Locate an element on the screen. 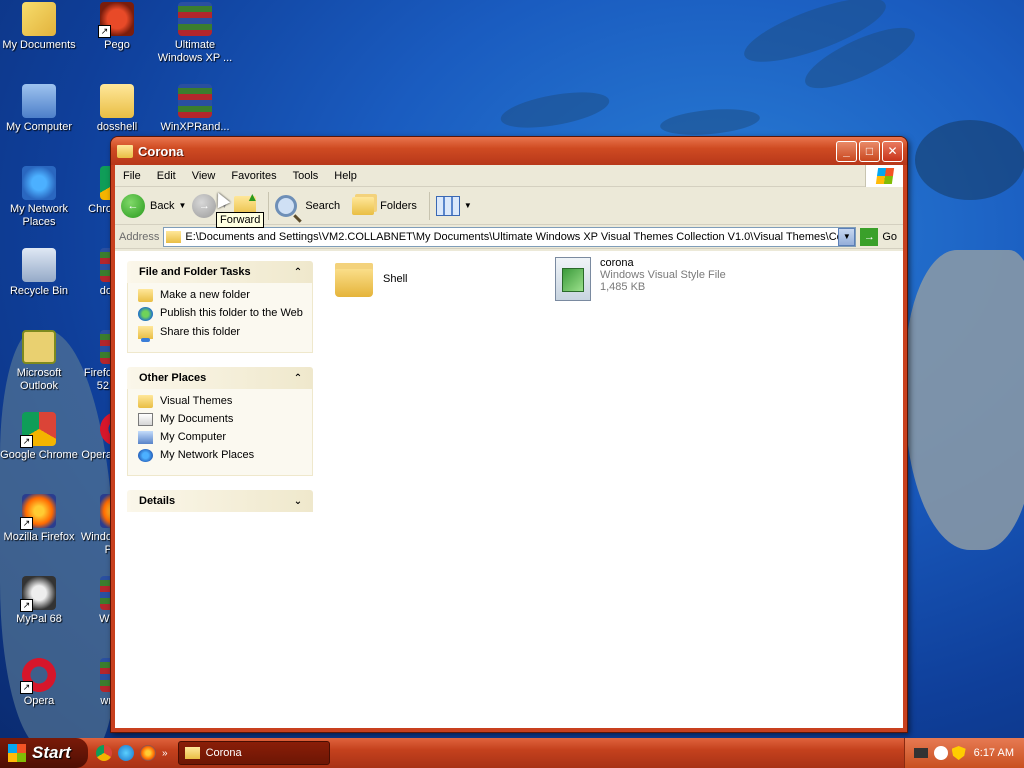 This screenshot has height=768, width=1024. desktop-icon-windo-partial: Windo P is located at coordinates (92, 525).